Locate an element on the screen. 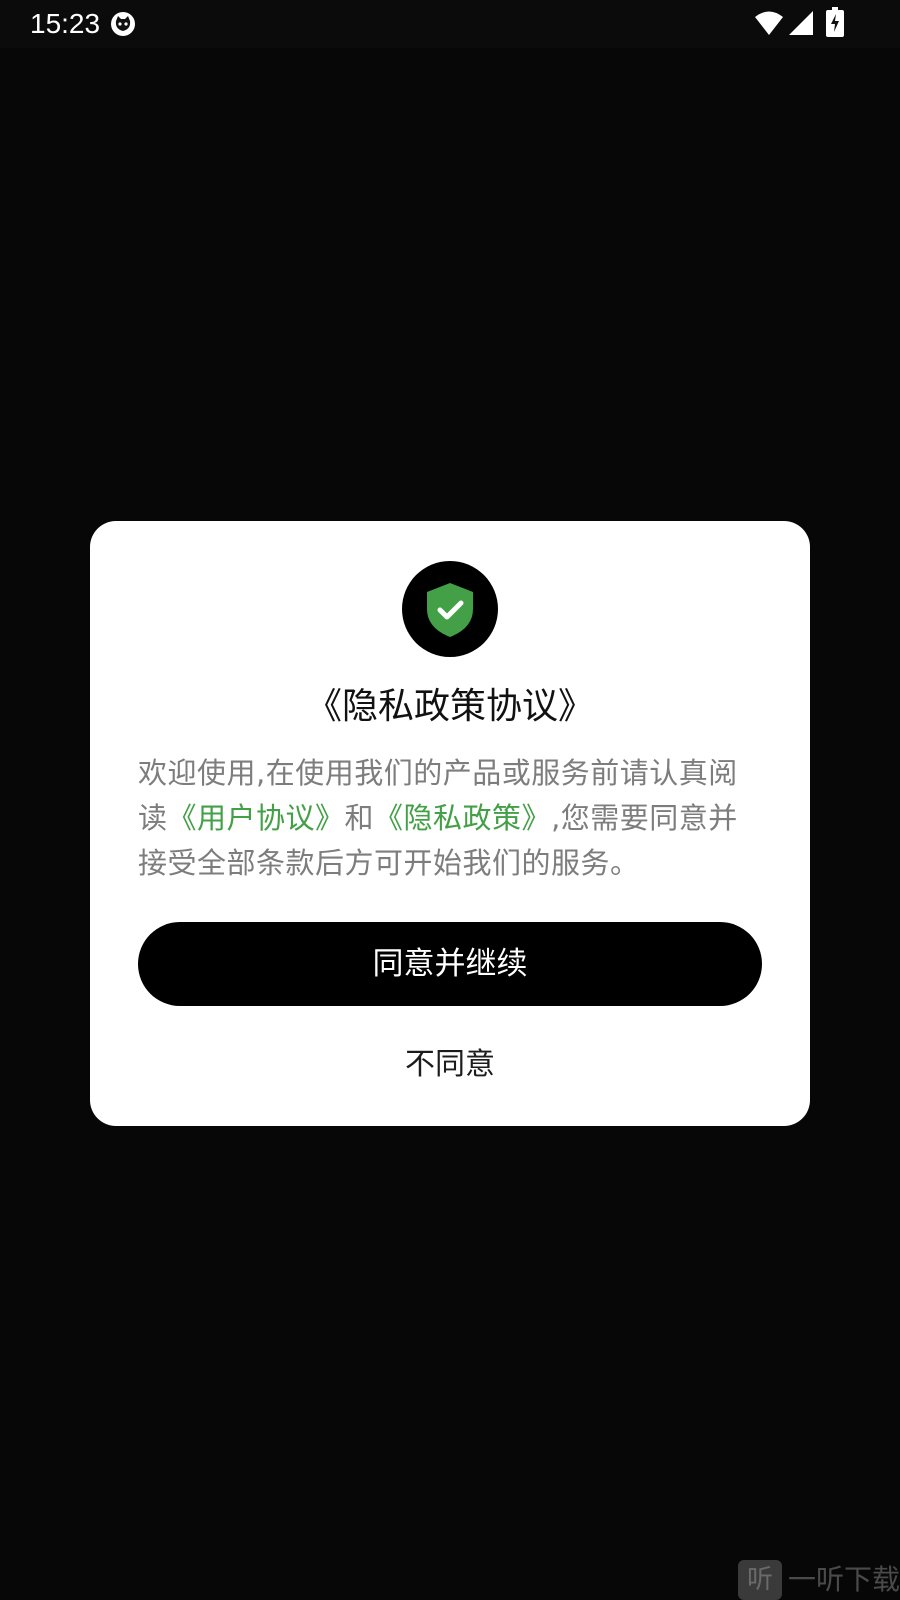 Image resolution: width=900 pixels, height=1600 pixels. shield-check-icon is located at coordinates (450, 609).